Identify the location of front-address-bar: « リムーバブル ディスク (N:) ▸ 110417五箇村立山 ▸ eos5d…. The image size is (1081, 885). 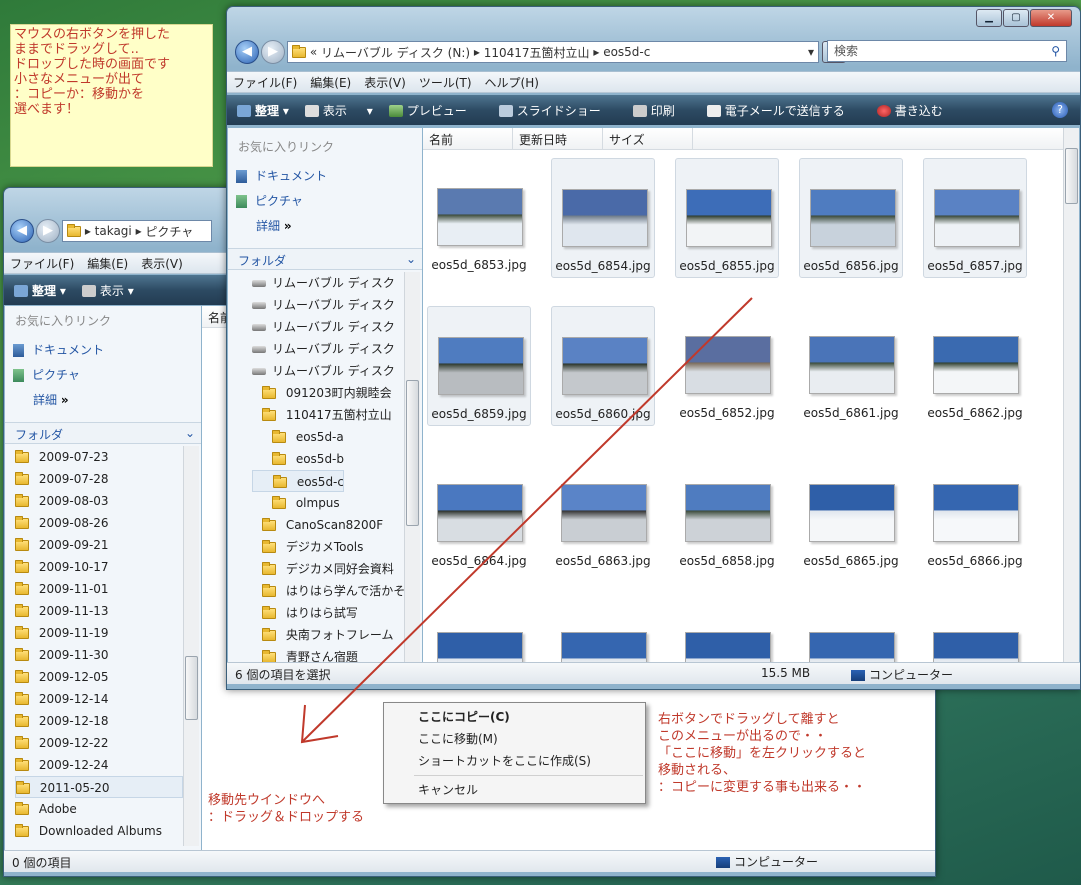
(553, 52).